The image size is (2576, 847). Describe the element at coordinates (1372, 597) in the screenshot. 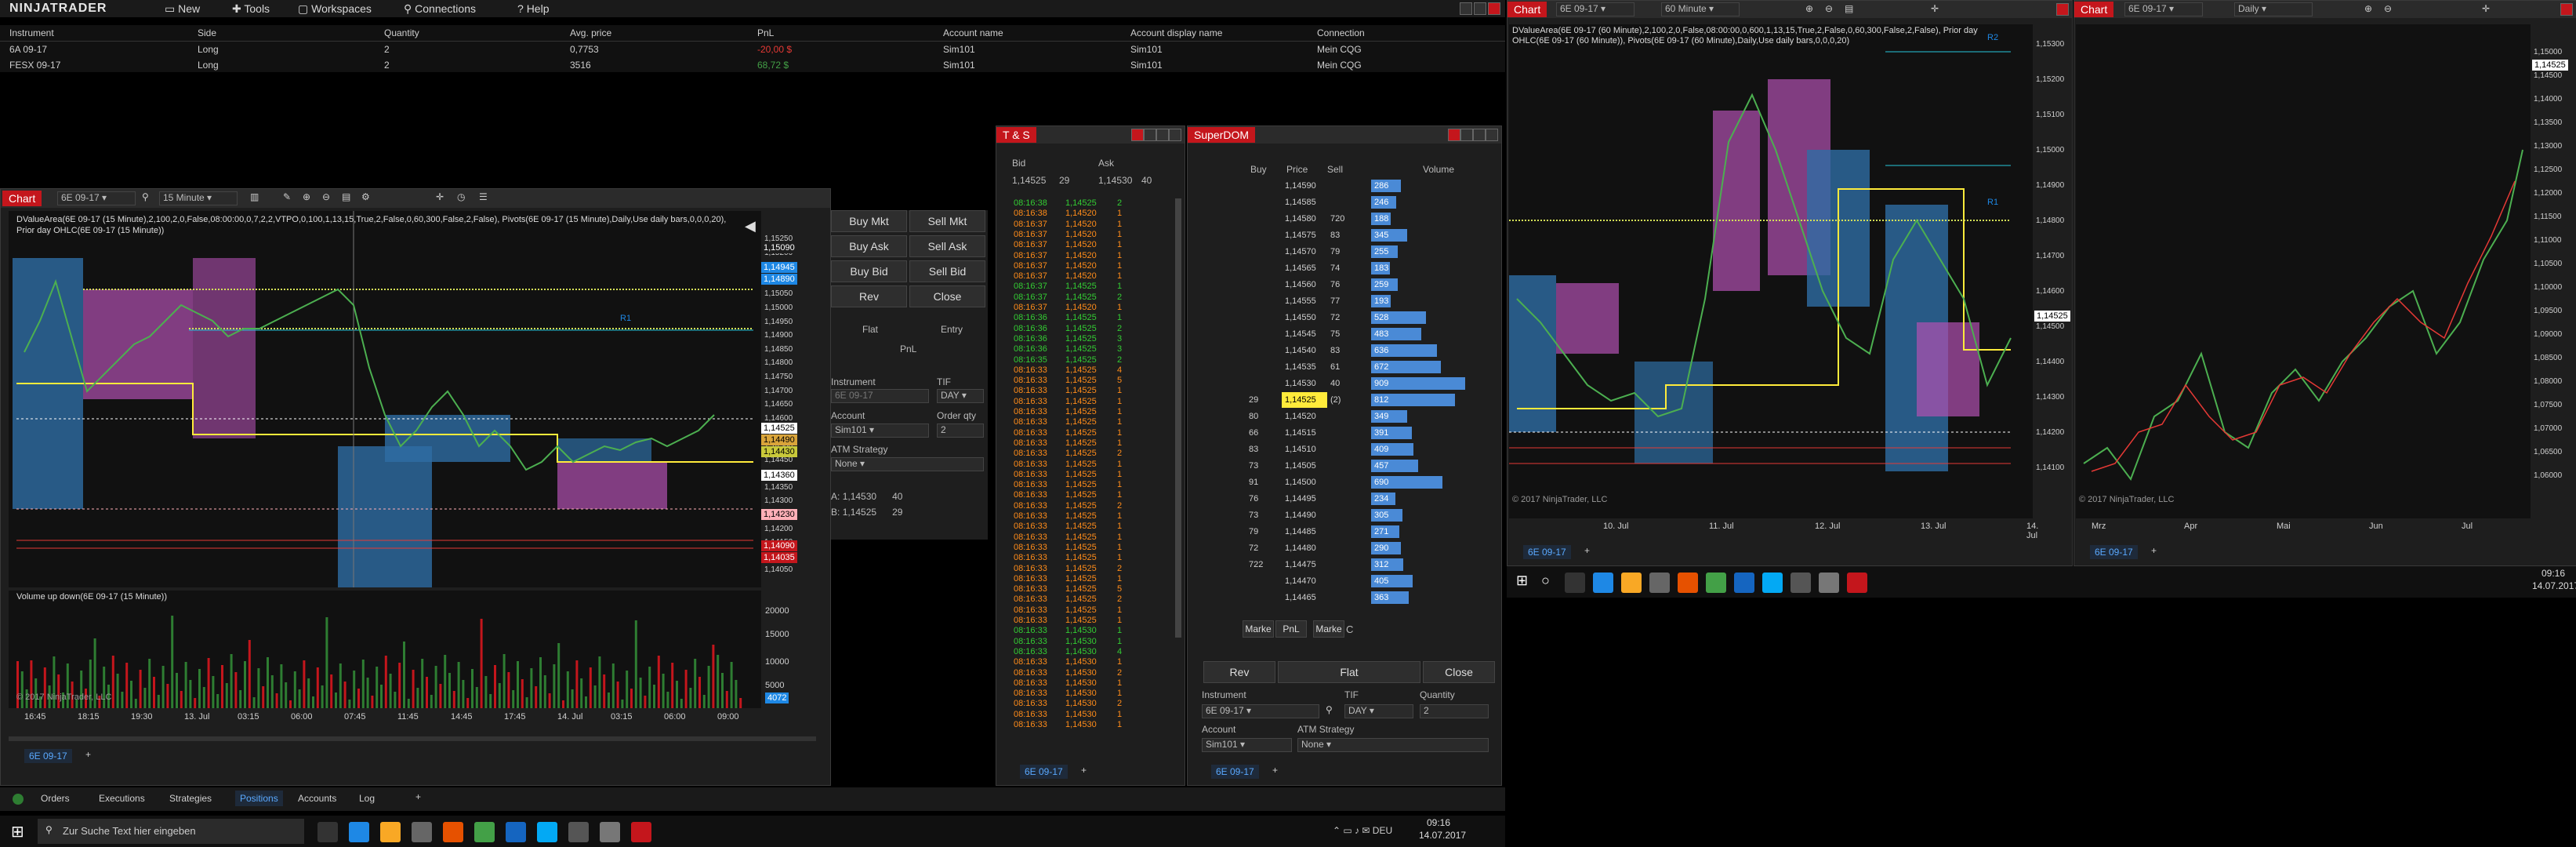

I see `dom-row: 1,14465 363` at that location.